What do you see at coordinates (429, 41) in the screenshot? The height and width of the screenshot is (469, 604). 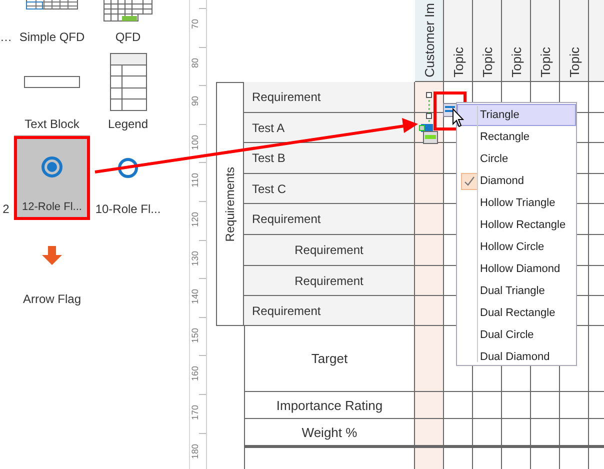 I see `column-header: Customer Im` at bounding box center [429, 41].